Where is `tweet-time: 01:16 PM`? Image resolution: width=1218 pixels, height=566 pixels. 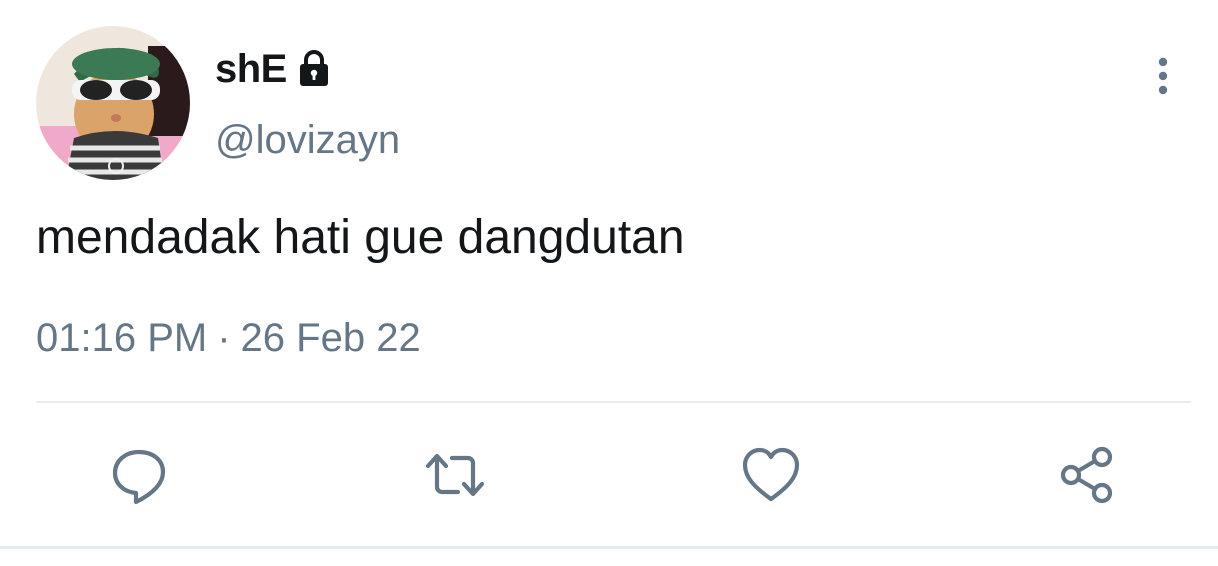 tweet-time: 01:16 PM is located at coordinates (122, 338).